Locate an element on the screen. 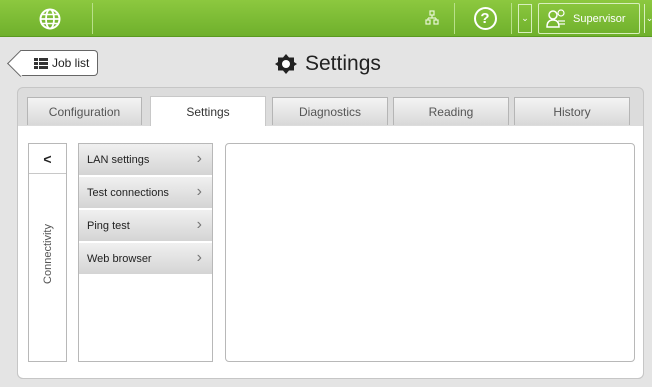 The width and height of the screenshot is (652, 387). job-list-button: Job list is located at coordinates (59, 63).